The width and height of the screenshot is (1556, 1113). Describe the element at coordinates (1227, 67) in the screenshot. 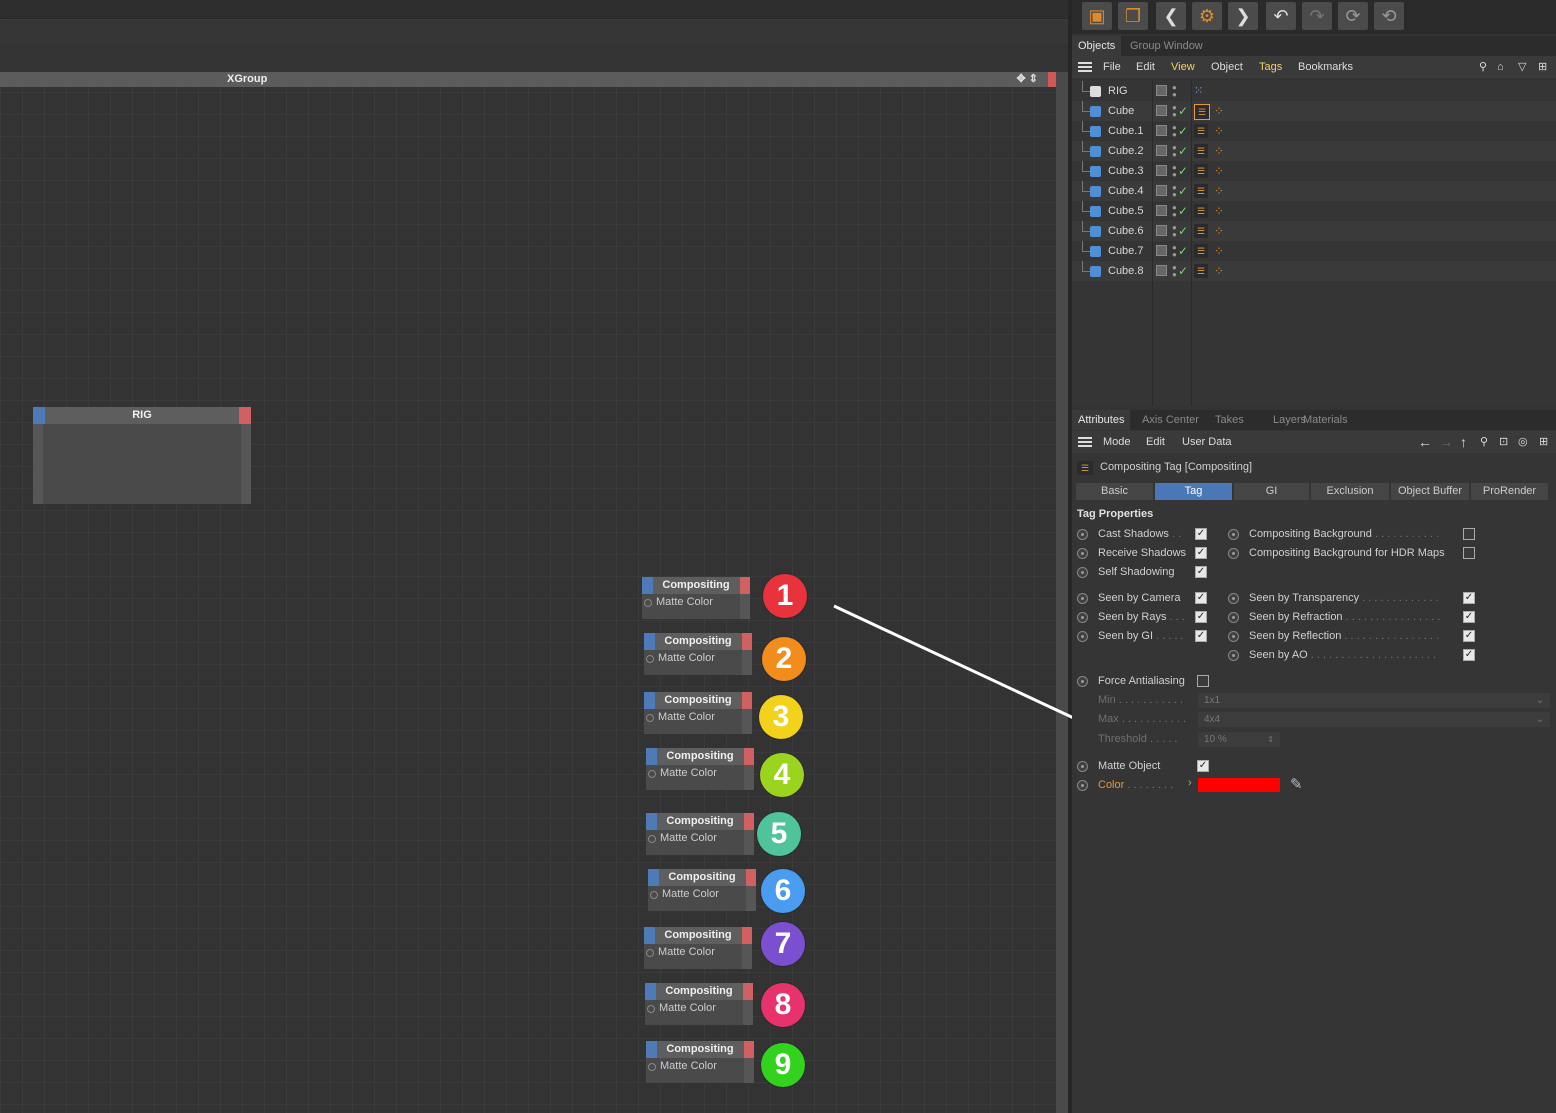

I see `menu-object: Object` at that location.